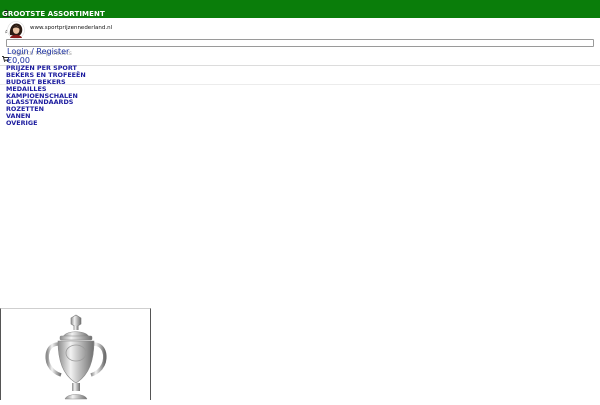  What do you see at coordinates (71, 28) in the screenshot?
I see `site-url: www.sportprijzennederland.nl` at bounding box center [71, 28].